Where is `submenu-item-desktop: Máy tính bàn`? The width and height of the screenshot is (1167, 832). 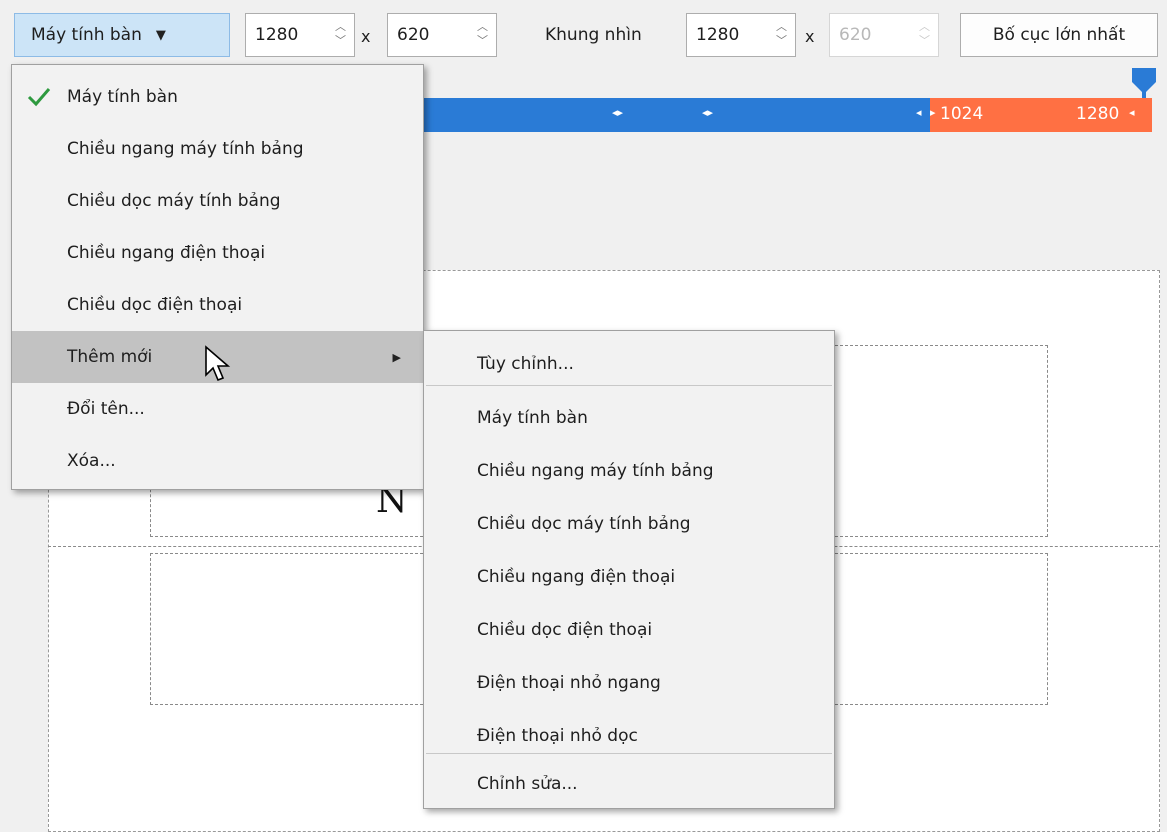 submenu-item-desktop: Máy tính bàn is located at coordinates (629, 417).